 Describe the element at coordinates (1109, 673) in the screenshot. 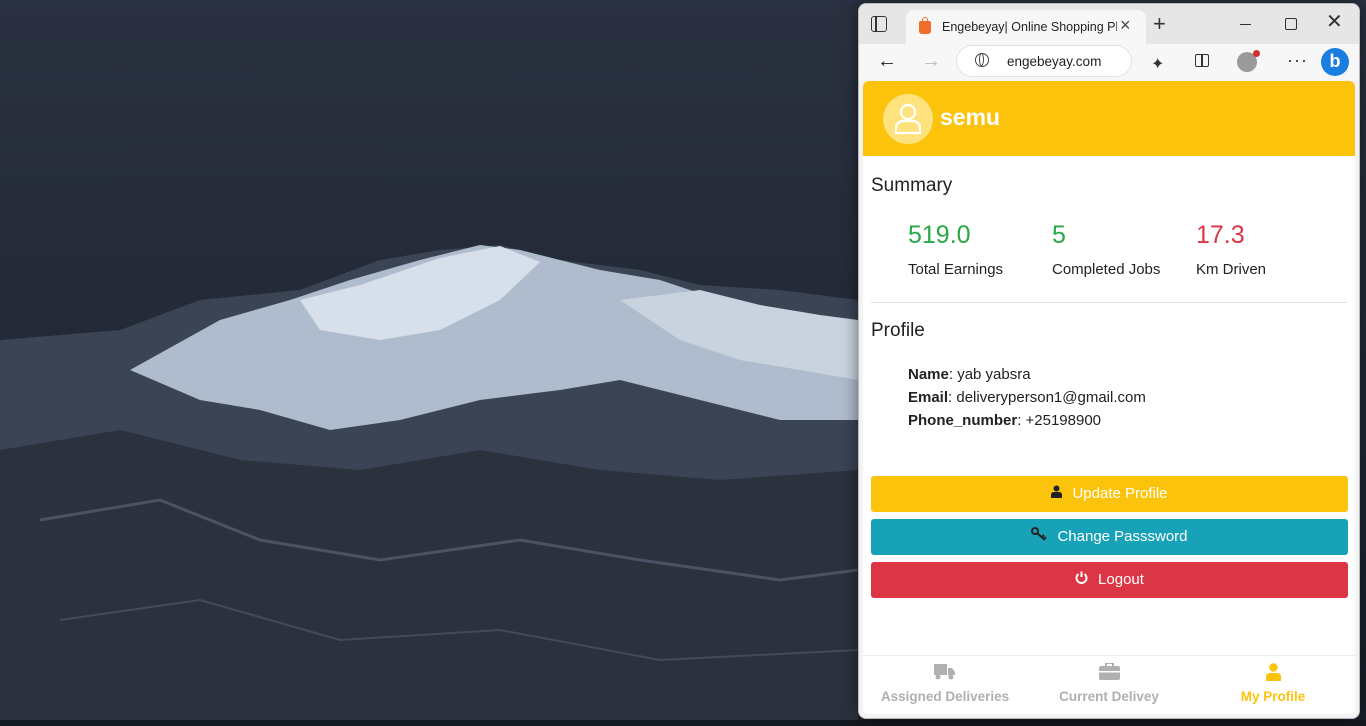

I see `briefcase-icon` at that location.